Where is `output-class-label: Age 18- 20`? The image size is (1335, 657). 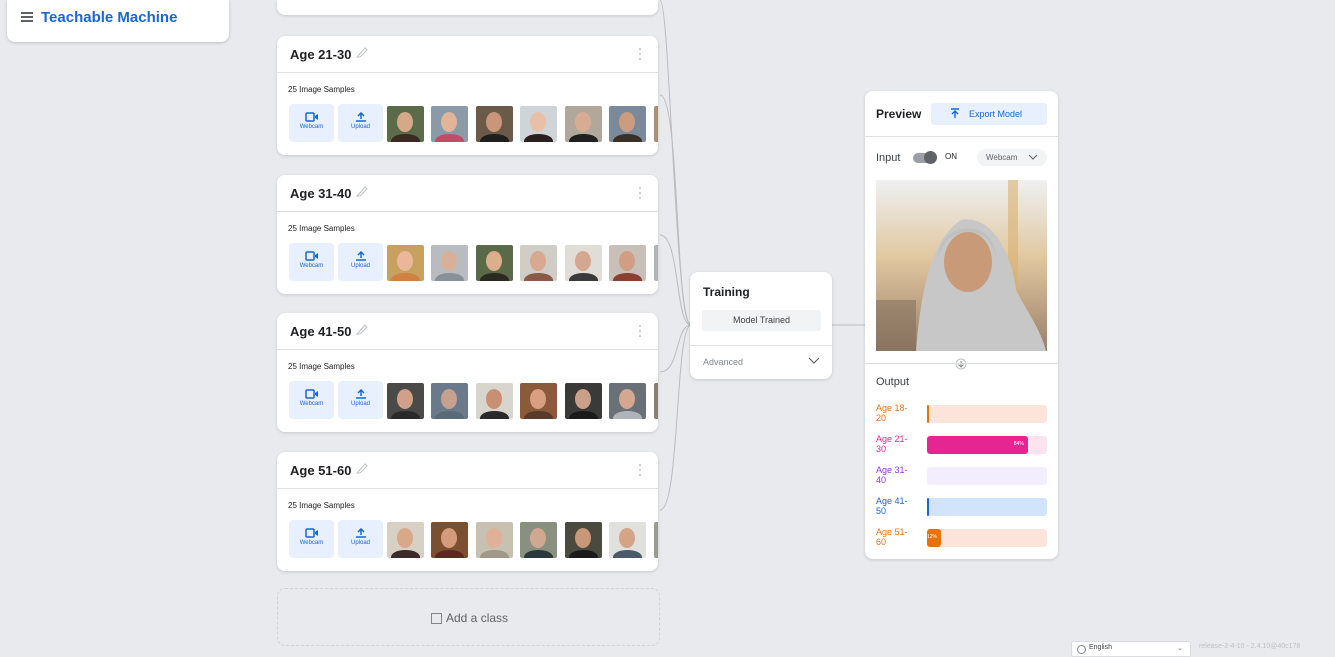 output-class-label: Age 18- 20 is located at coordinates (892, 413).